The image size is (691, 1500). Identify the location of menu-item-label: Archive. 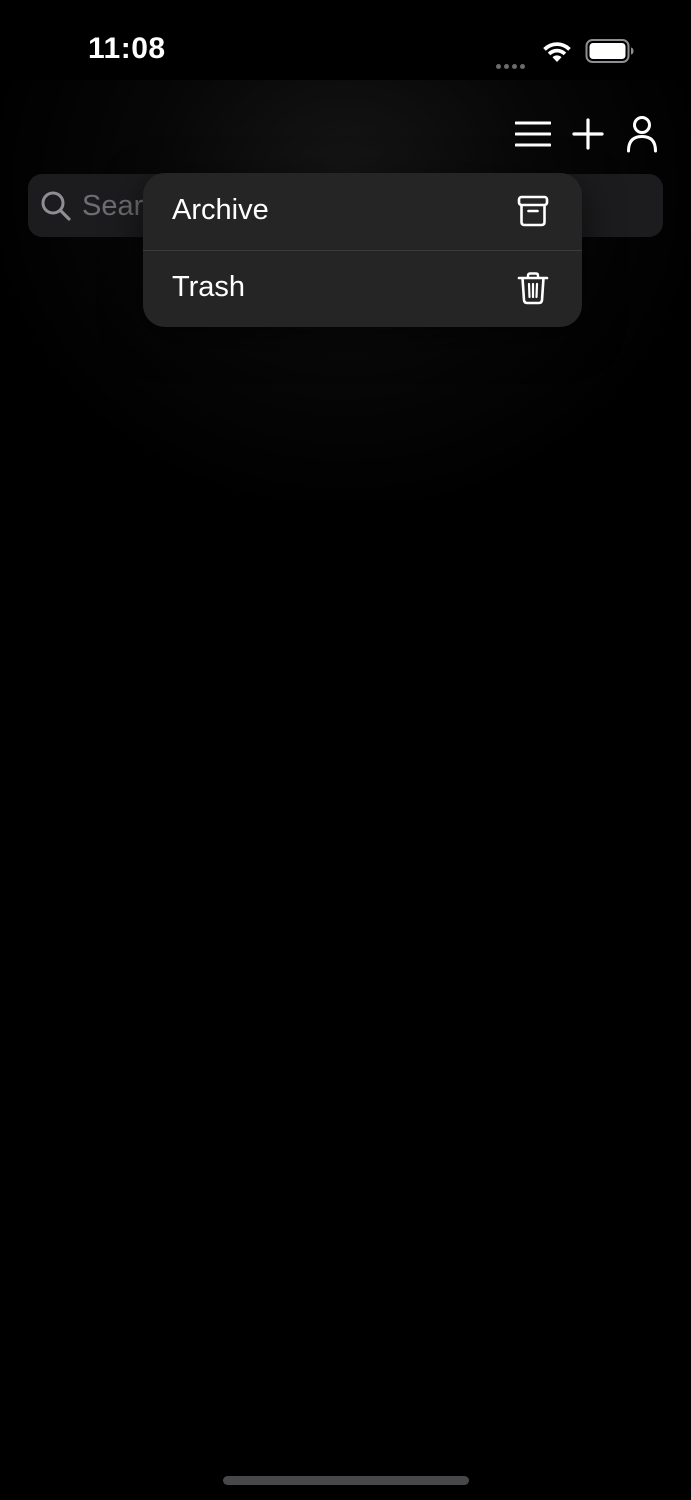
(220, 210).